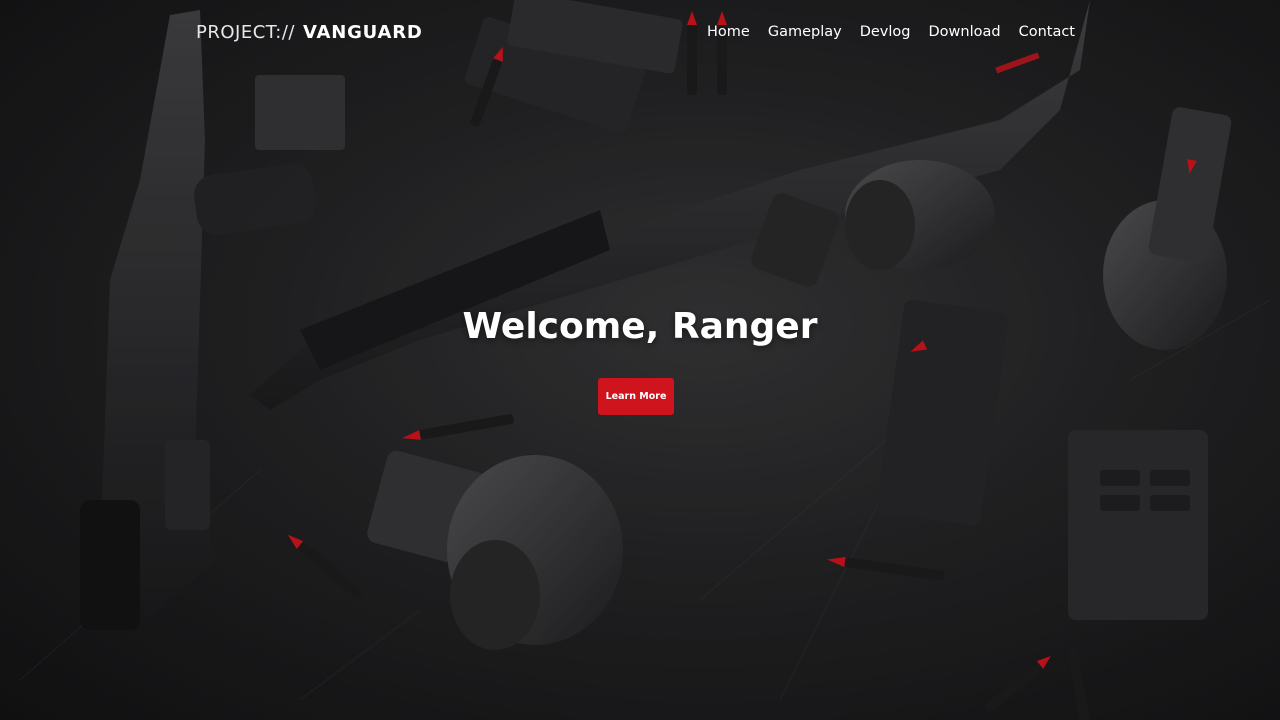 This screenshot has height=720, width=1280. I want to click on site-logo: PROJECT:// VANGUARD, so click(309, 34).